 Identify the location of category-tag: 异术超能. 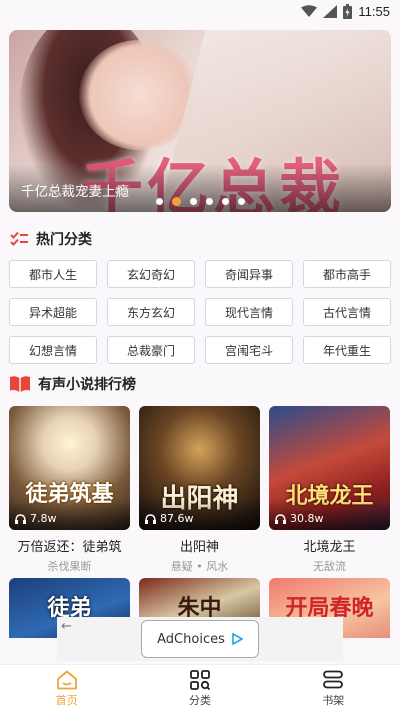
(53, 312).